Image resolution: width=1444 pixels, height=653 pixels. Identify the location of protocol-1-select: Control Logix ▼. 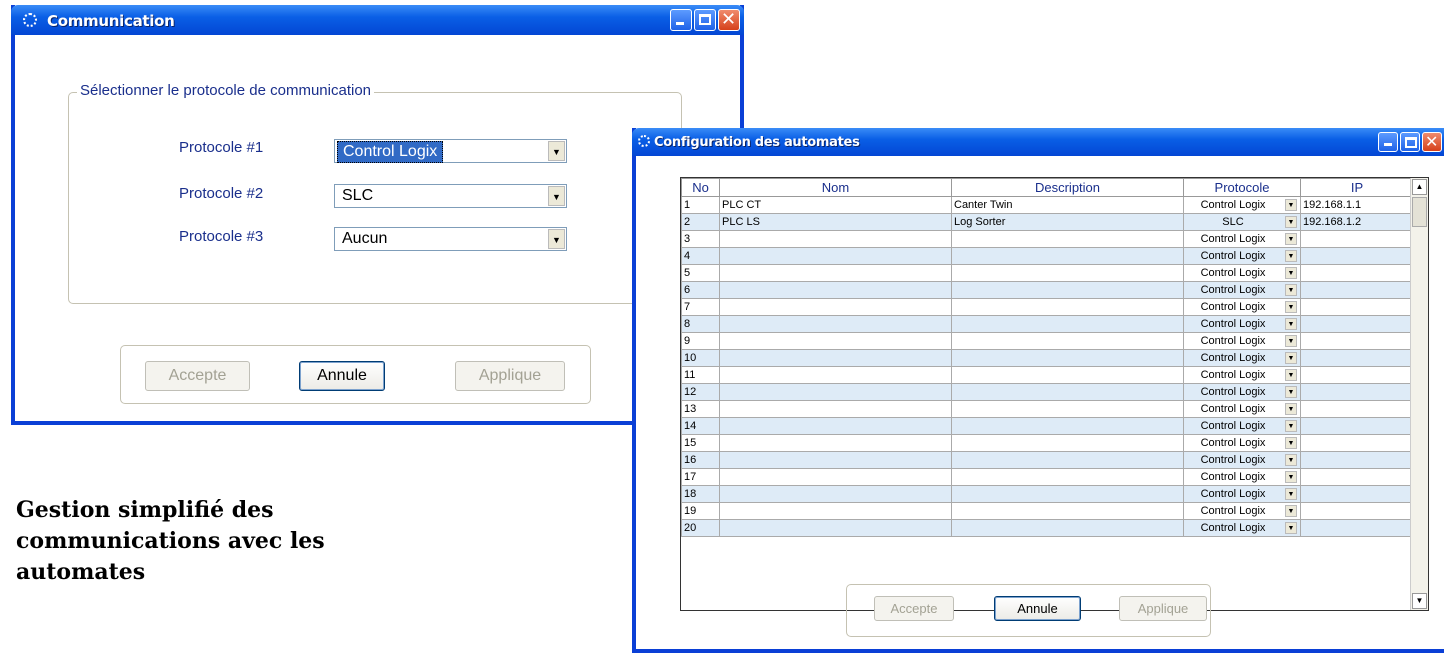
(450, 151).